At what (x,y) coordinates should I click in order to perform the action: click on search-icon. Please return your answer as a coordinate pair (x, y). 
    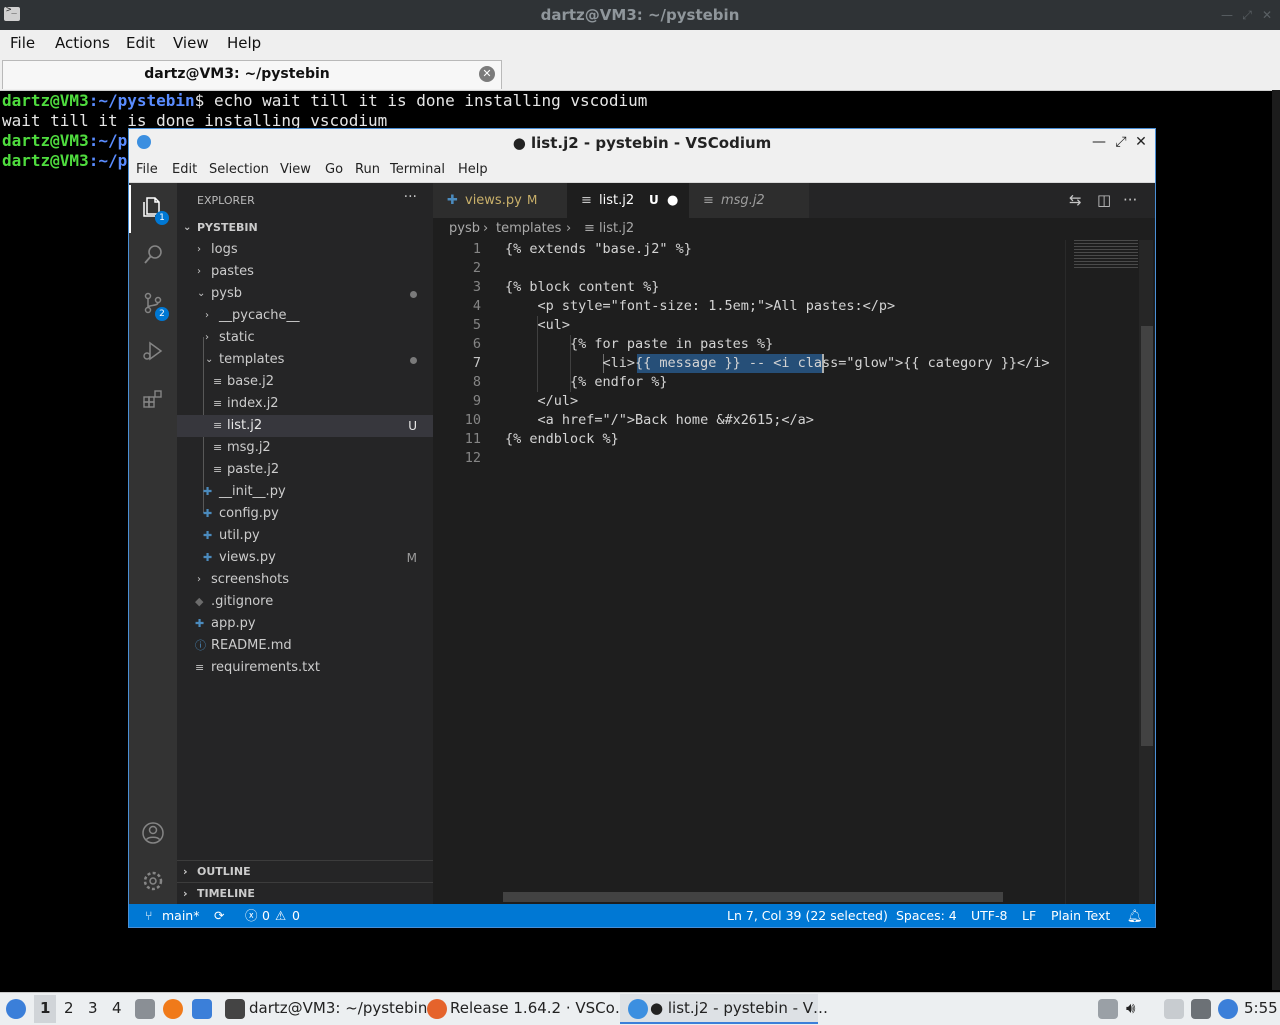
    Looking at the image, I should click on (153, 255).